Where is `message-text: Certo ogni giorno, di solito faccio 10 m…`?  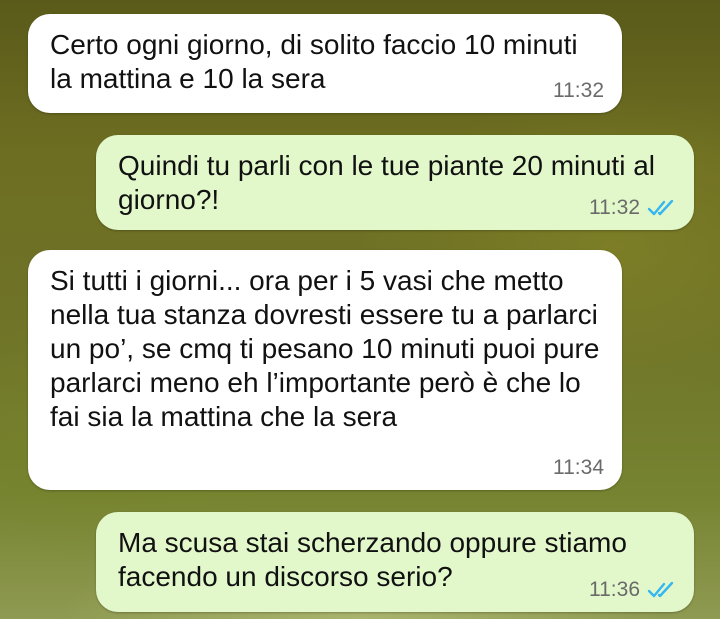
message-text: Certo ogni giorno, di solito faccio 10 m… is located at coordinates (314, 61).